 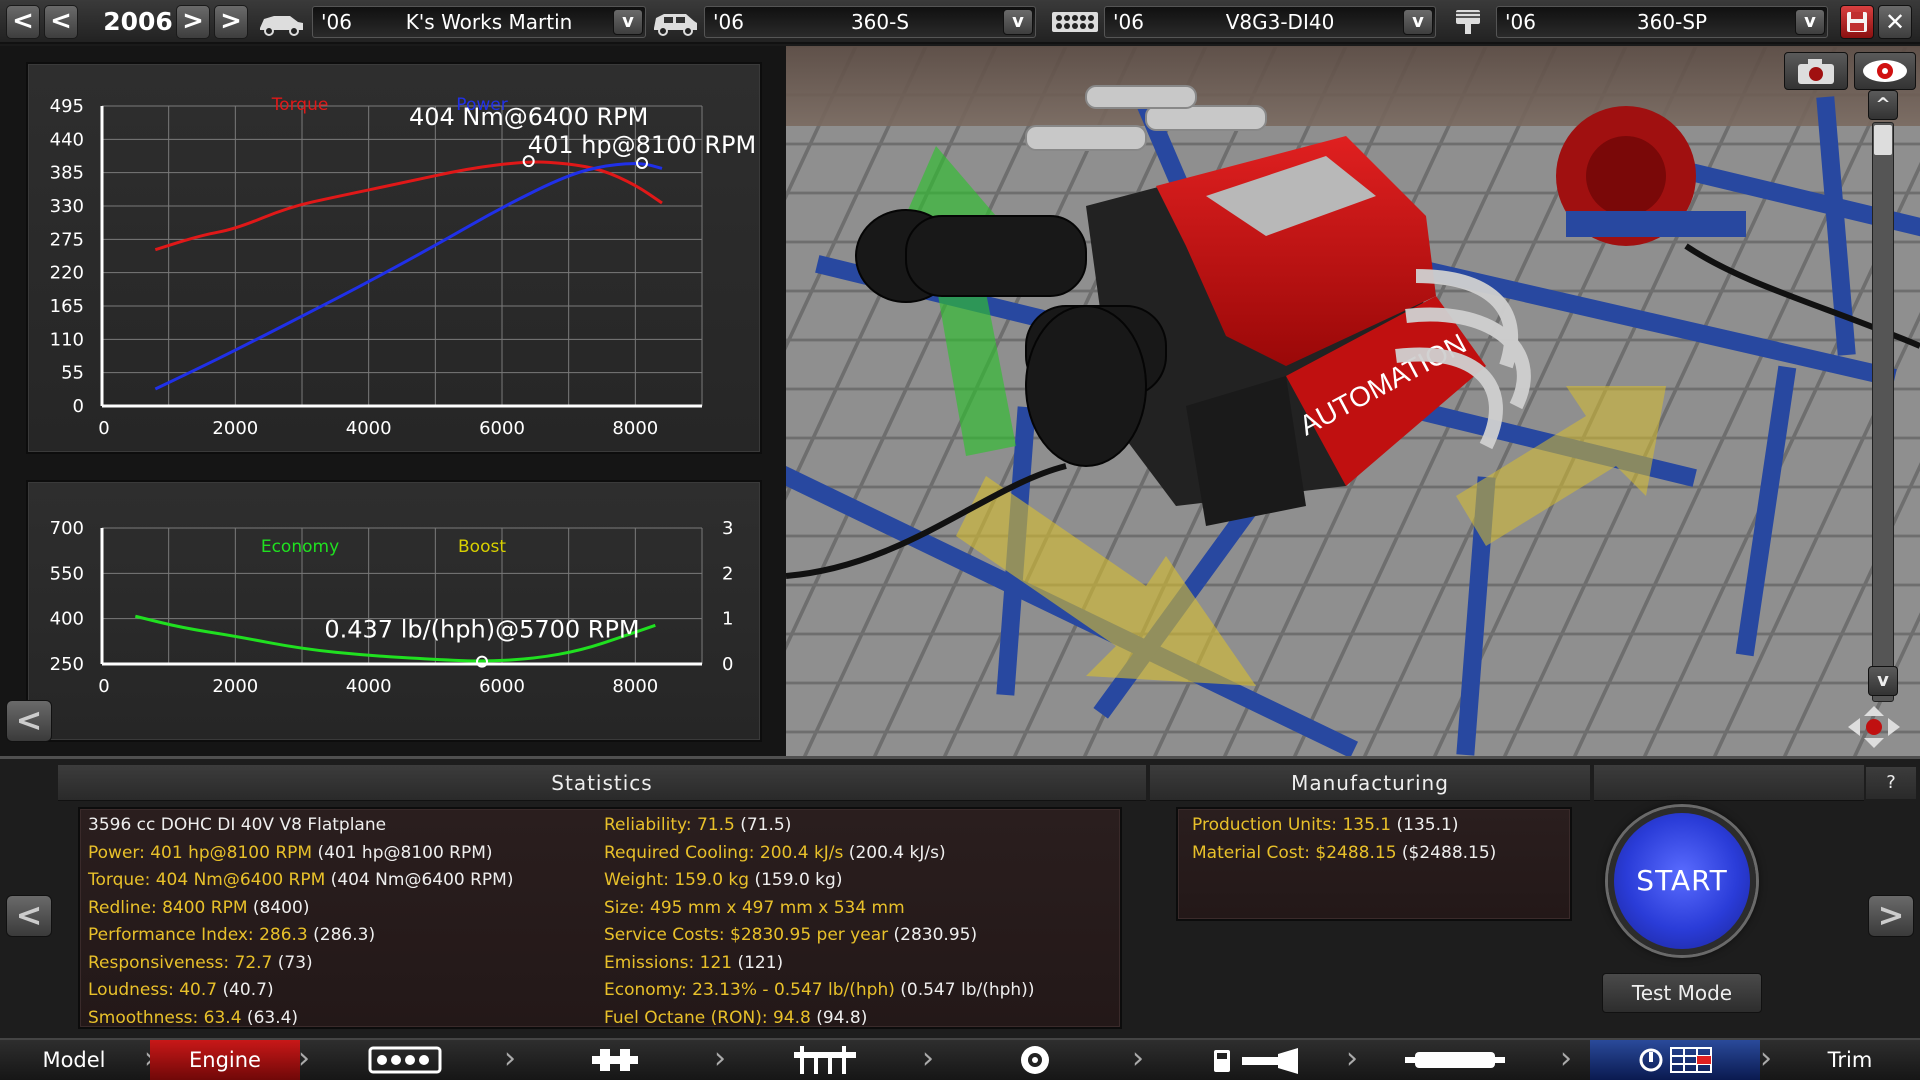 I want to click on x-tick-label: 4000, so click(x=369, y=428).